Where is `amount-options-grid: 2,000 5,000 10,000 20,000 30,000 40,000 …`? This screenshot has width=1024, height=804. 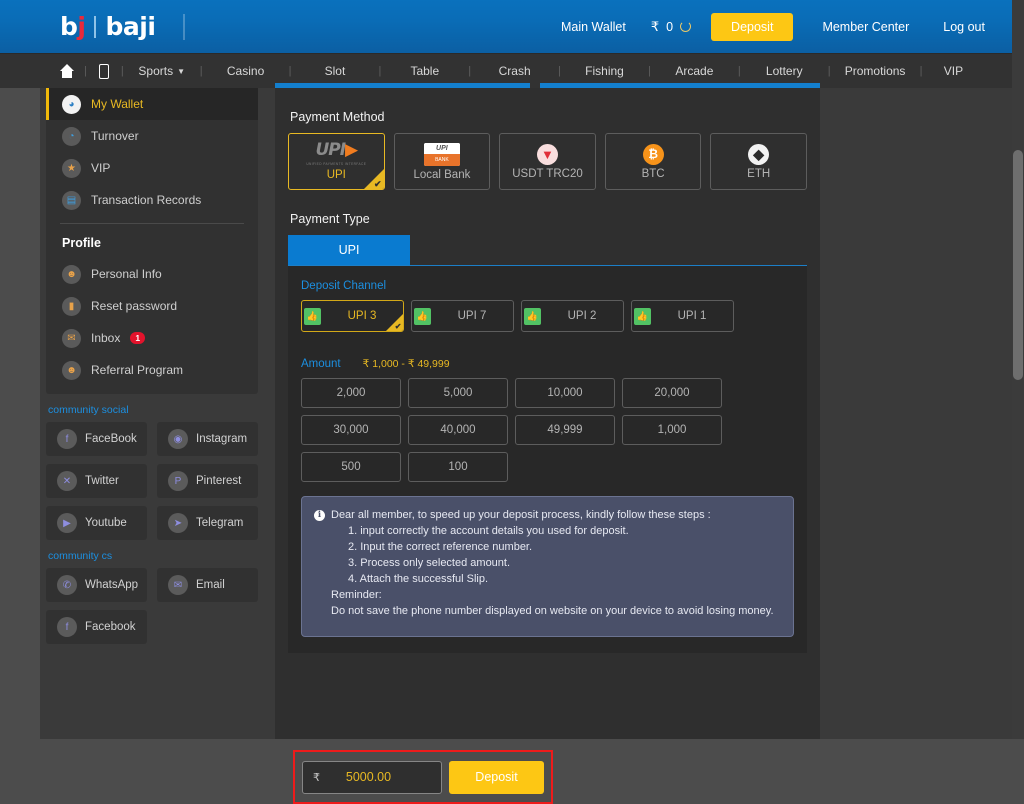
amount-options-grid: 2,000 5,000 10,000 20,000 30,000 40,000 … is located at coordinates (547, 430).